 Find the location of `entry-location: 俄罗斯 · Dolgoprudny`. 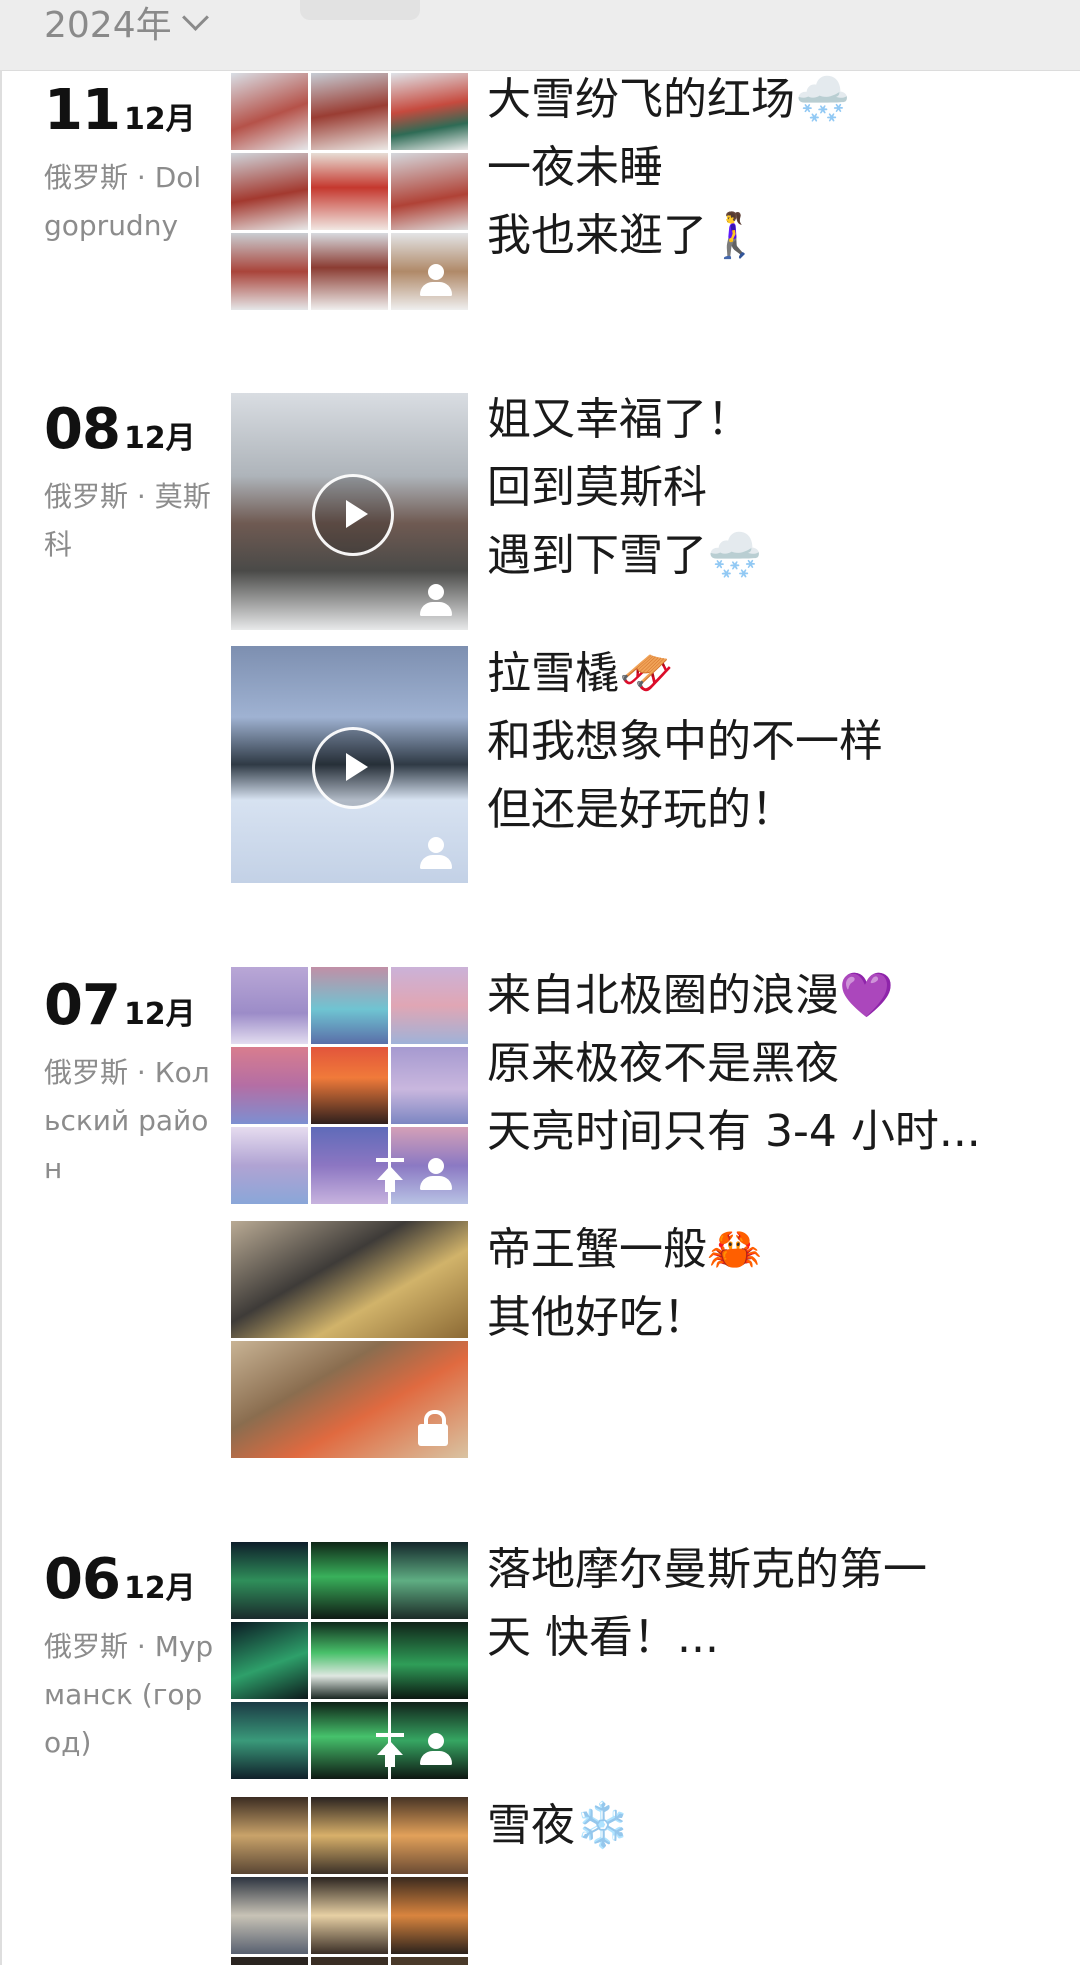

entry-location: 俄罗斯 · Dolgoprudny is located at coordinates (129, 202).